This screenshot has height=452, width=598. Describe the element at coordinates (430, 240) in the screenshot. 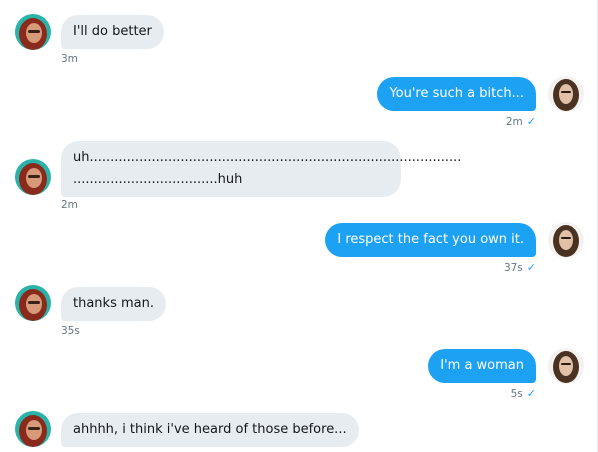

I see `message-bubble-outgoing: I respect the fact you own it.` at that location.